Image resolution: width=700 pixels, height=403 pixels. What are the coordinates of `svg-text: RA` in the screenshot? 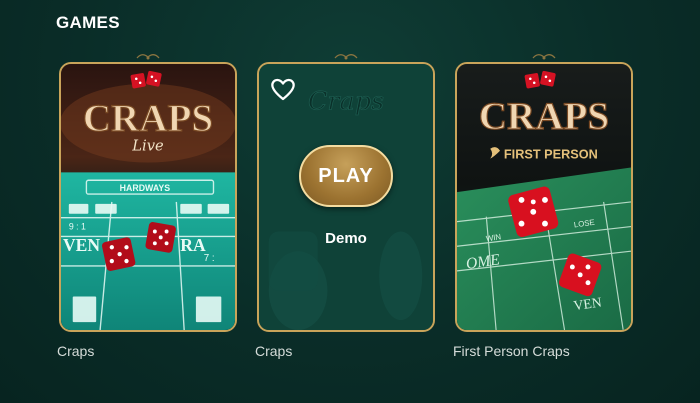 It's located at (193, 245).